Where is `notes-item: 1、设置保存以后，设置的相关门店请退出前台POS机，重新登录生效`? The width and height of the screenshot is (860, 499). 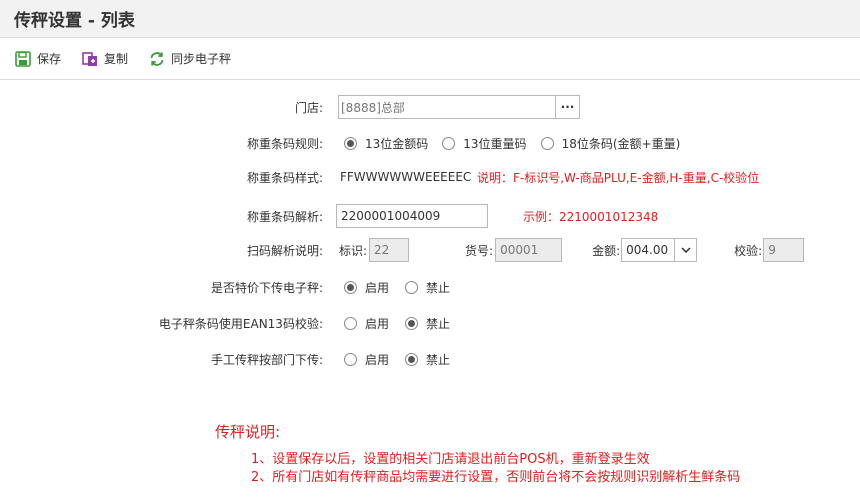 notes-item: 1、设置保存以后，设置的相关门店请退出前台POS机，重新登录生效 is located at coordinates (450, 459).